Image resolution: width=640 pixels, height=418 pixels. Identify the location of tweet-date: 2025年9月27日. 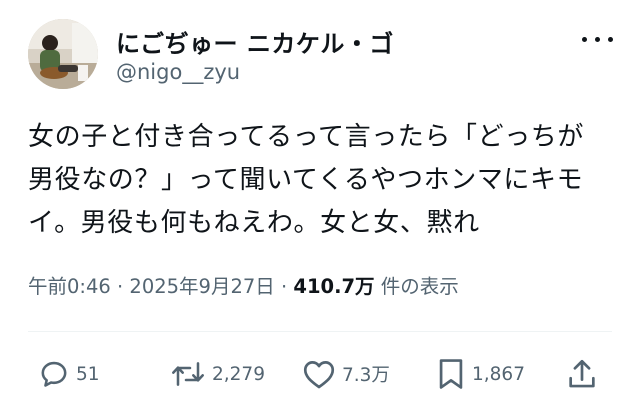
(201, 286).